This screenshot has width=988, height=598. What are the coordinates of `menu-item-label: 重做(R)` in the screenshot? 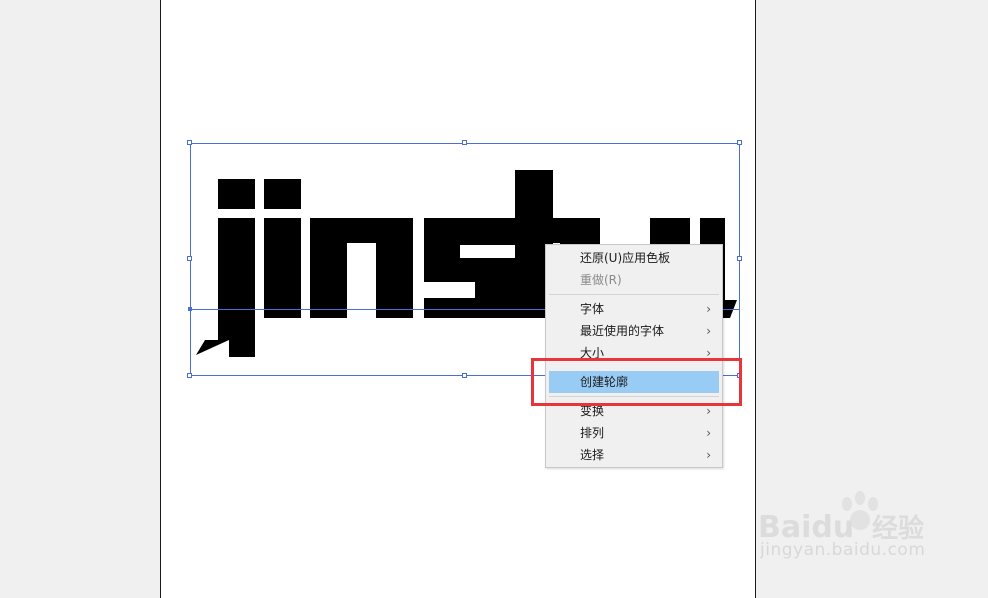 It's located at (601, 280).